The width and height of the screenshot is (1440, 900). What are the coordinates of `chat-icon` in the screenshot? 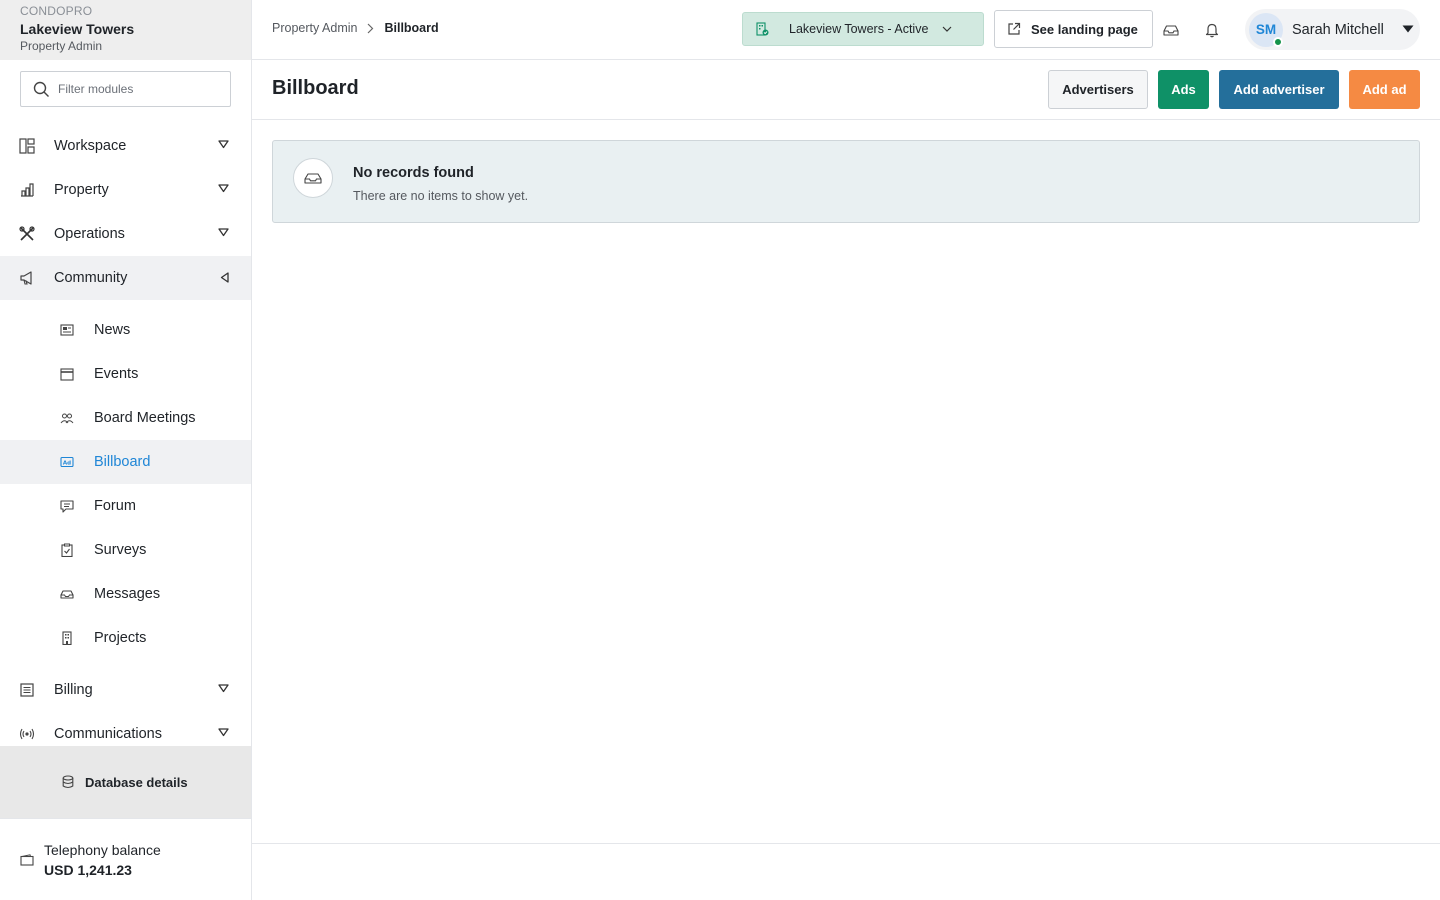 It's located at (67, 506).